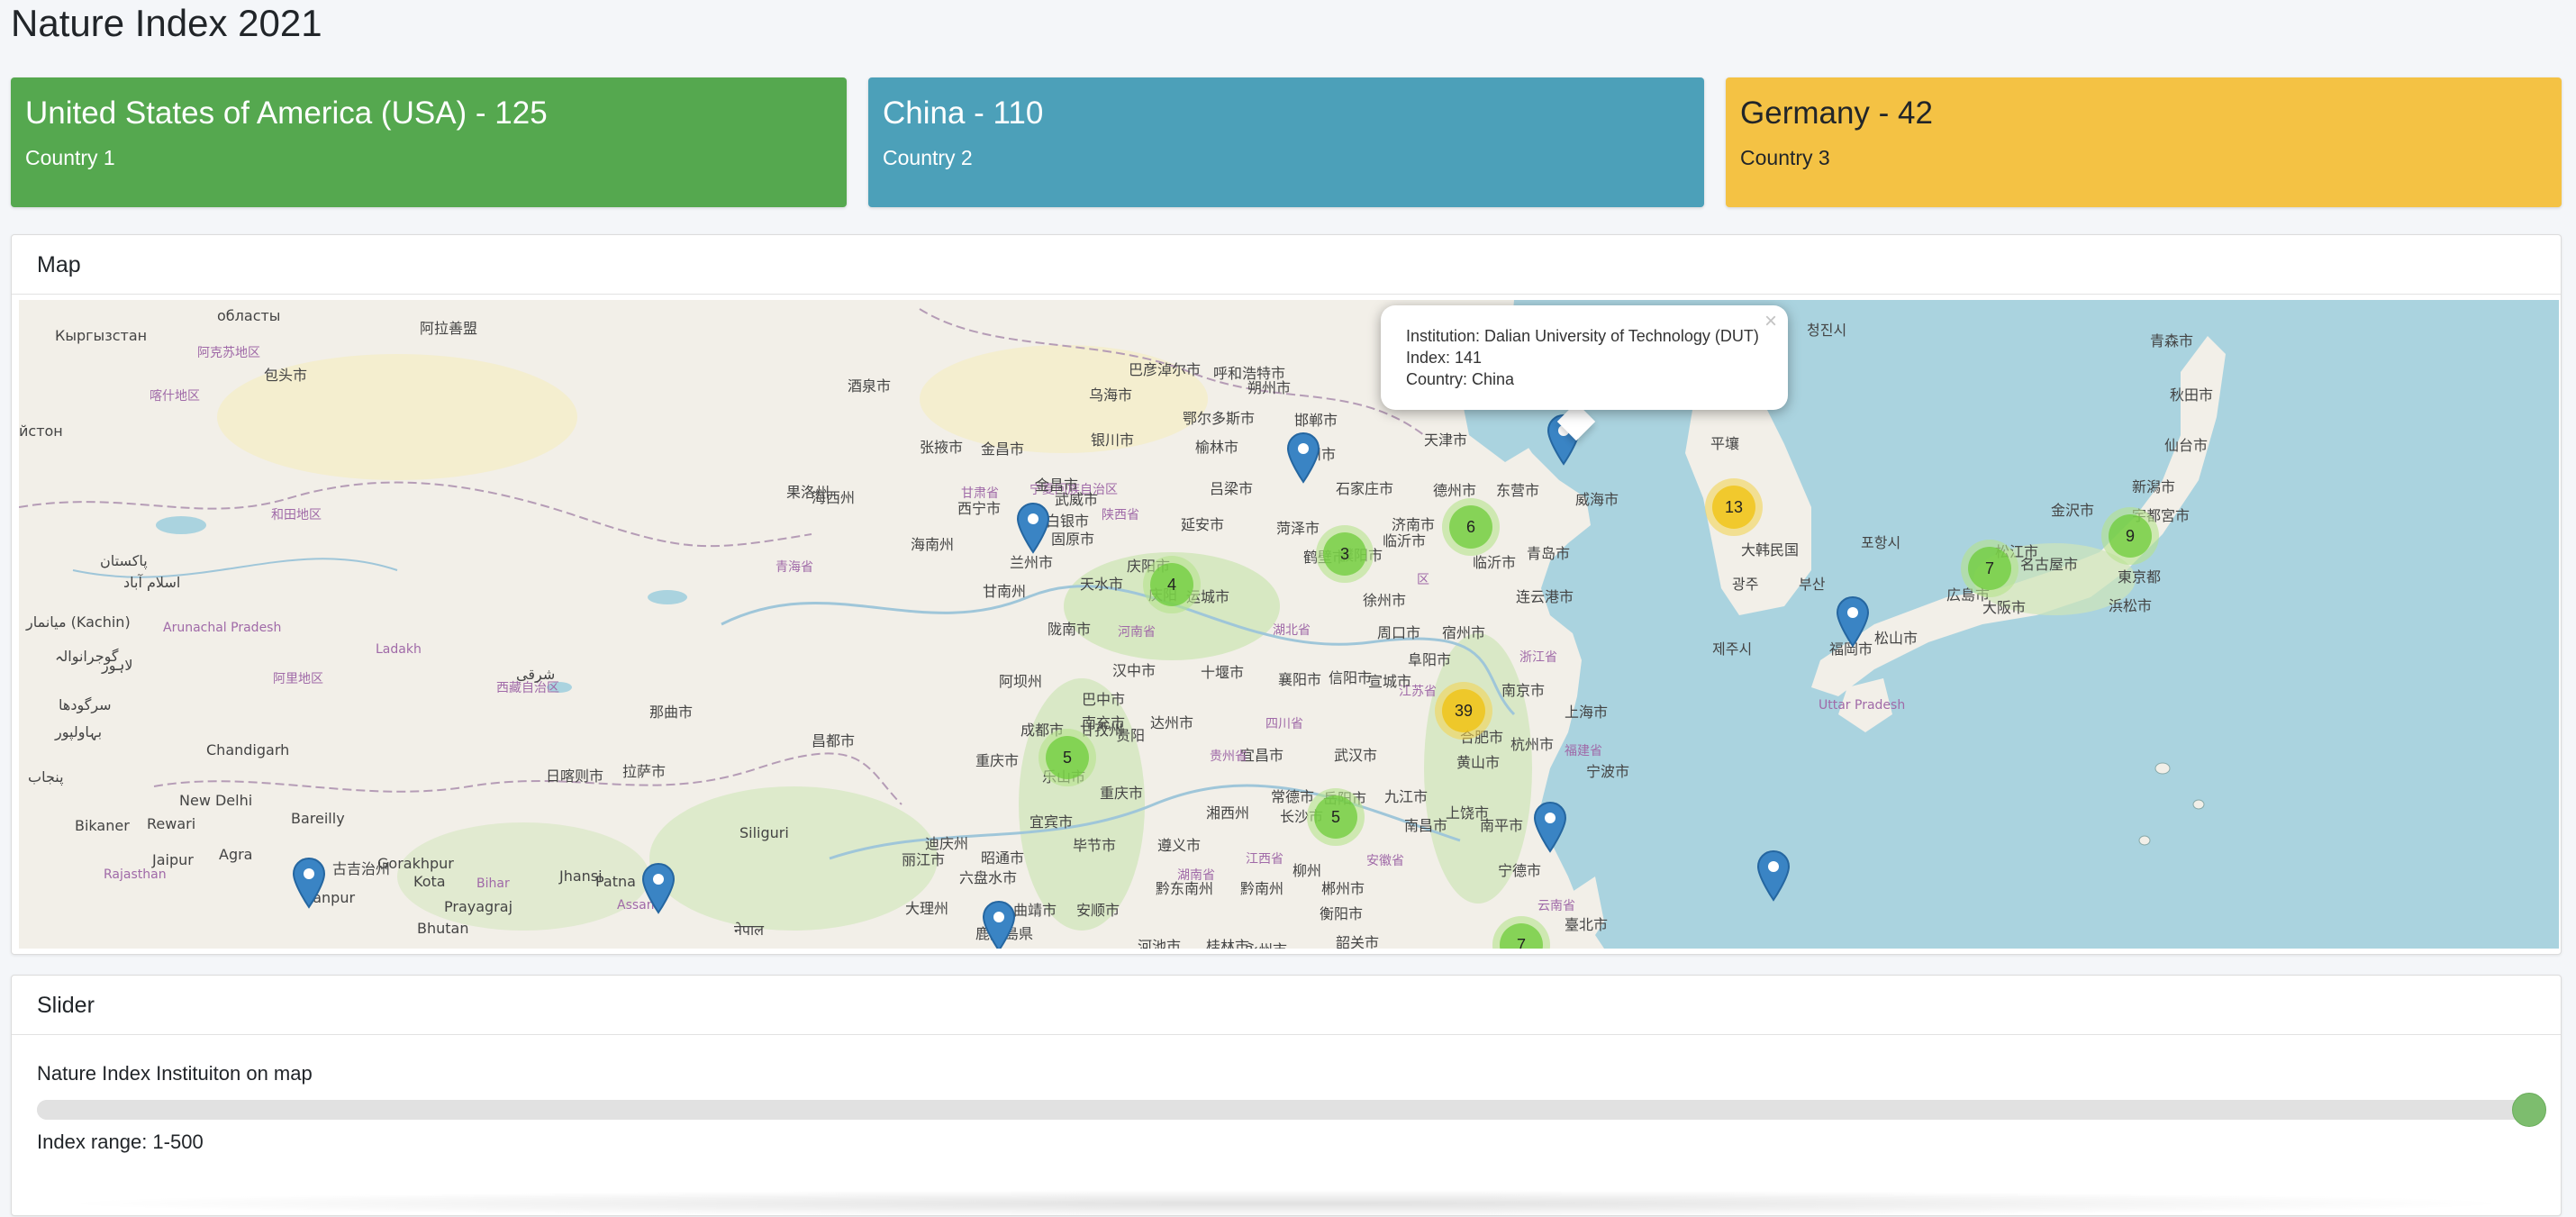  I want to click on map-place-label: 新潟市, so click(2154, 486).